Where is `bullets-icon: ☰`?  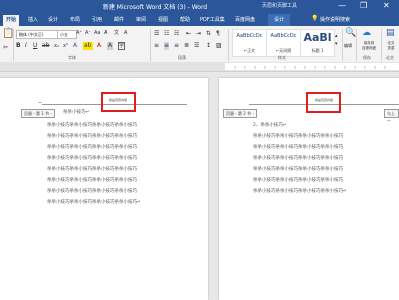
bullets-icon: ☰ is located at coordinates (156, 34).